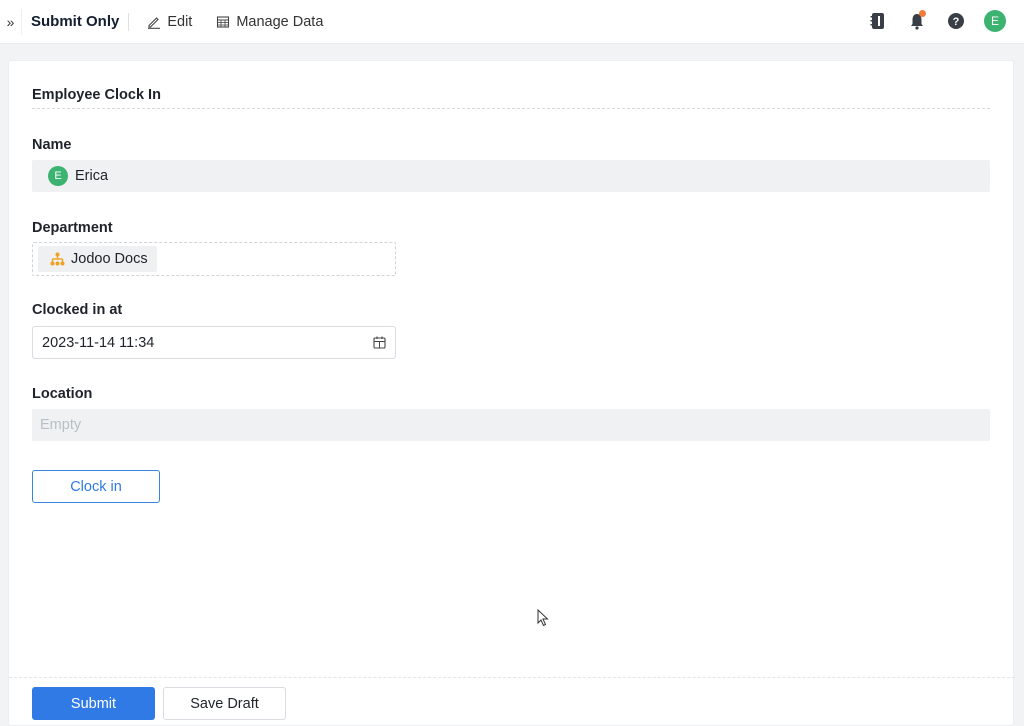 The image size is (1024, 726). What do you see at coordinates (58, 176) in the screenshot?
I see `user-chip-avatar: E` at bounding box center [58, 176].